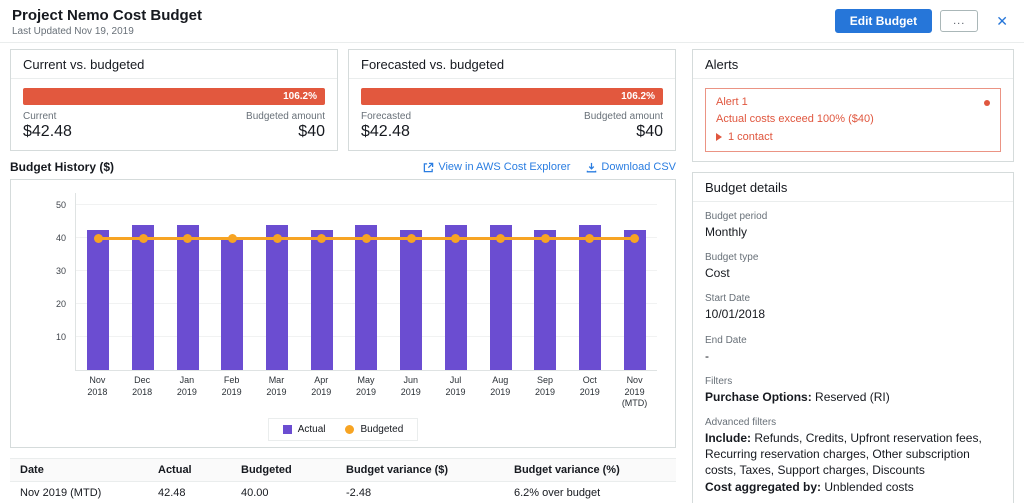 The image size is (1024, 503). Describe the element at coordinates (496, 167) in the screenshot. I see `view-in-cost-explorer-link: View in AWS Cost Explorer` at that location.